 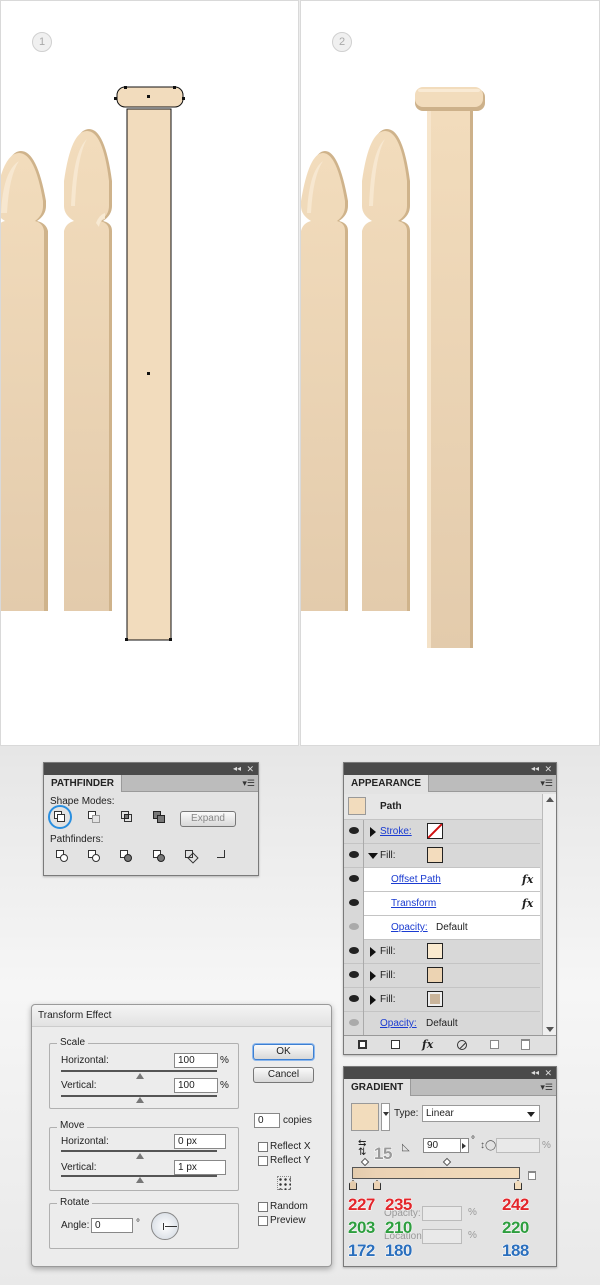 What do you see at coordinates (181, 1016) in the screenshot?
I see `dialog-titlebar: Transform Effect` at bounding box center [181, 1016].